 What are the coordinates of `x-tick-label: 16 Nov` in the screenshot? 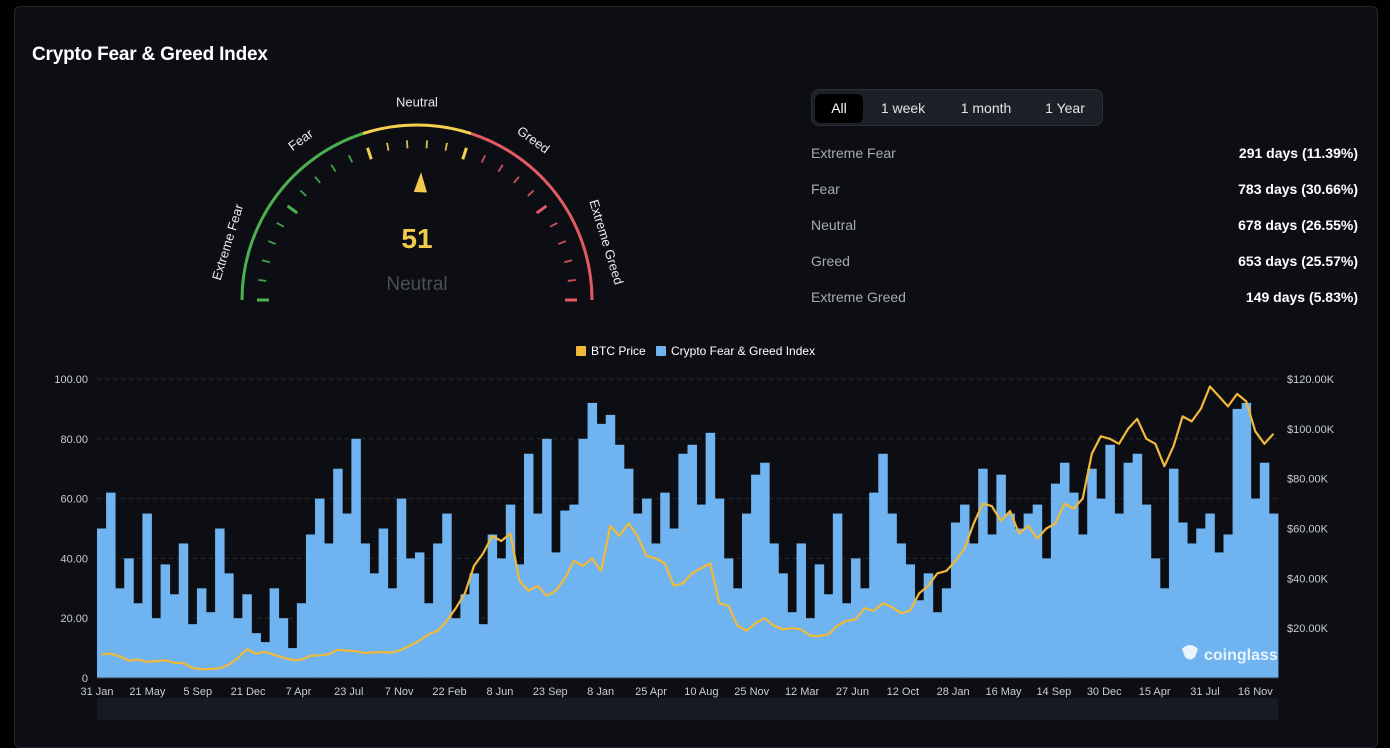 It's located at (1255, 692).